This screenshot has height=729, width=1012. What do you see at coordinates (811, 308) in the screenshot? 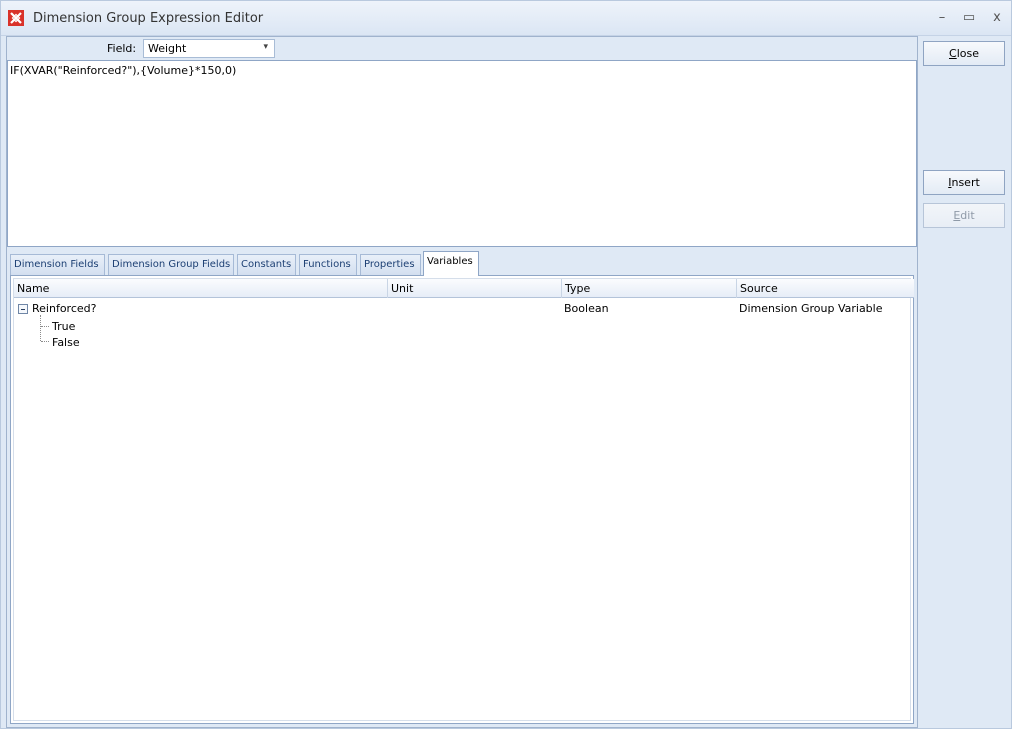
I see `row-source: Dimension Group Variable` at bounding box center [811, 308].